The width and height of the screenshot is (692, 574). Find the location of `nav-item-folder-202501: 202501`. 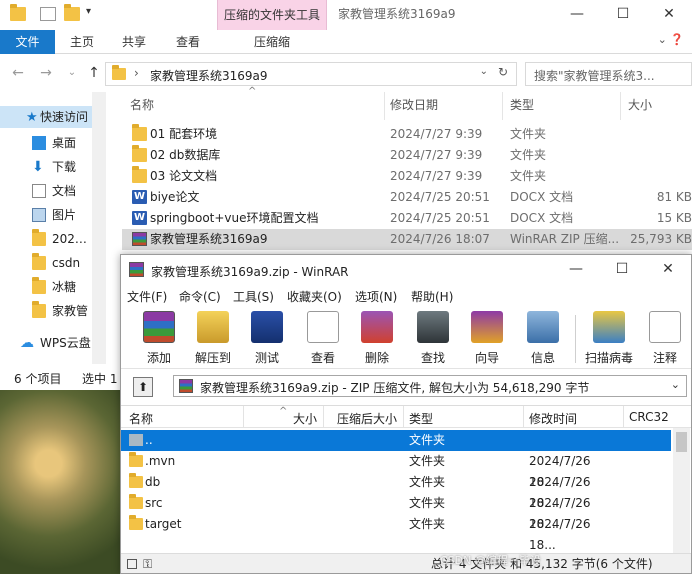

nav-item-folder-202501: 202501 is located at coordinates (47, 239).